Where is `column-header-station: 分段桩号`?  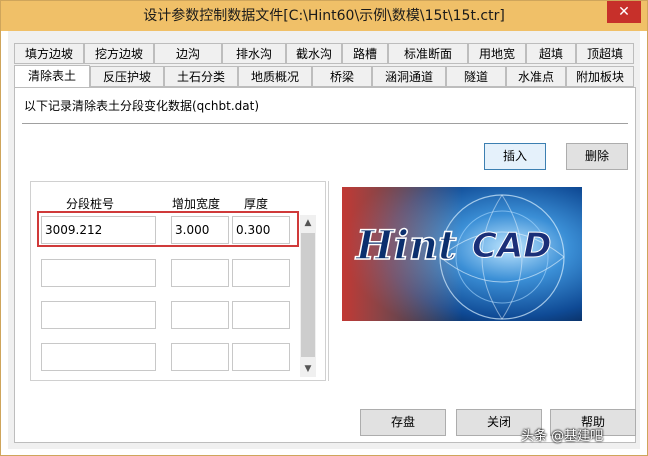 column-header-station: 分段桩号 is located at coordinates (90, 204).